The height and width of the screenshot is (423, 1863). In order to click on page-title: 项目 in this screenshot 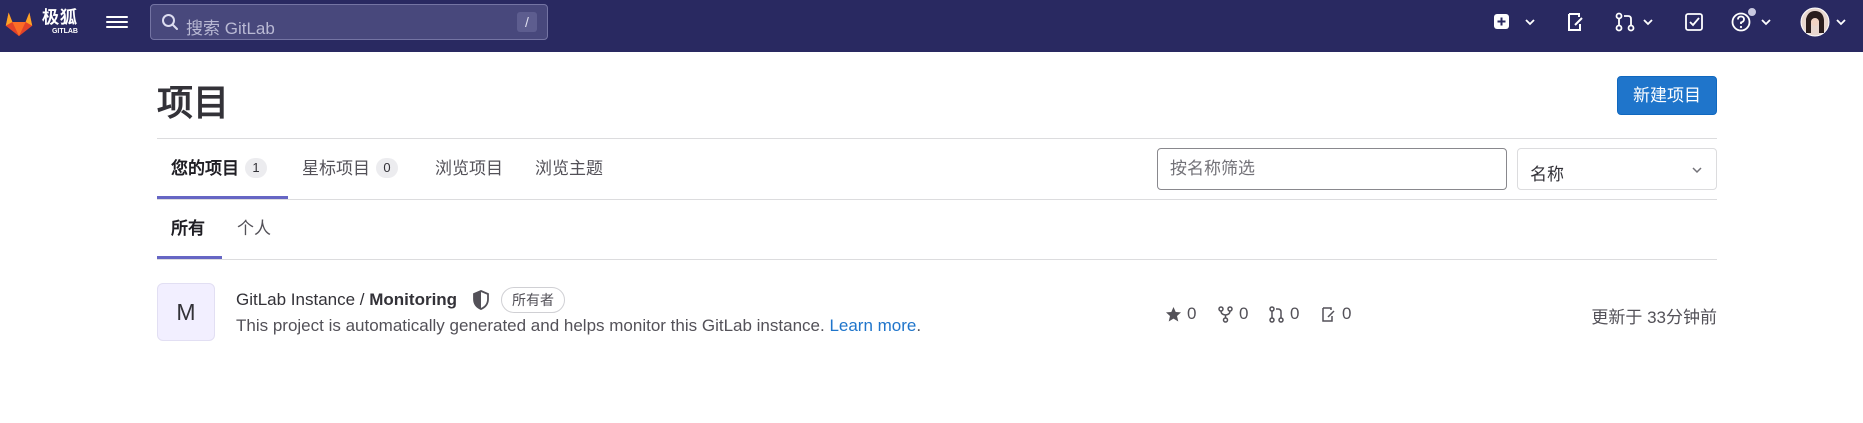, I will do `click(193, 102)`.